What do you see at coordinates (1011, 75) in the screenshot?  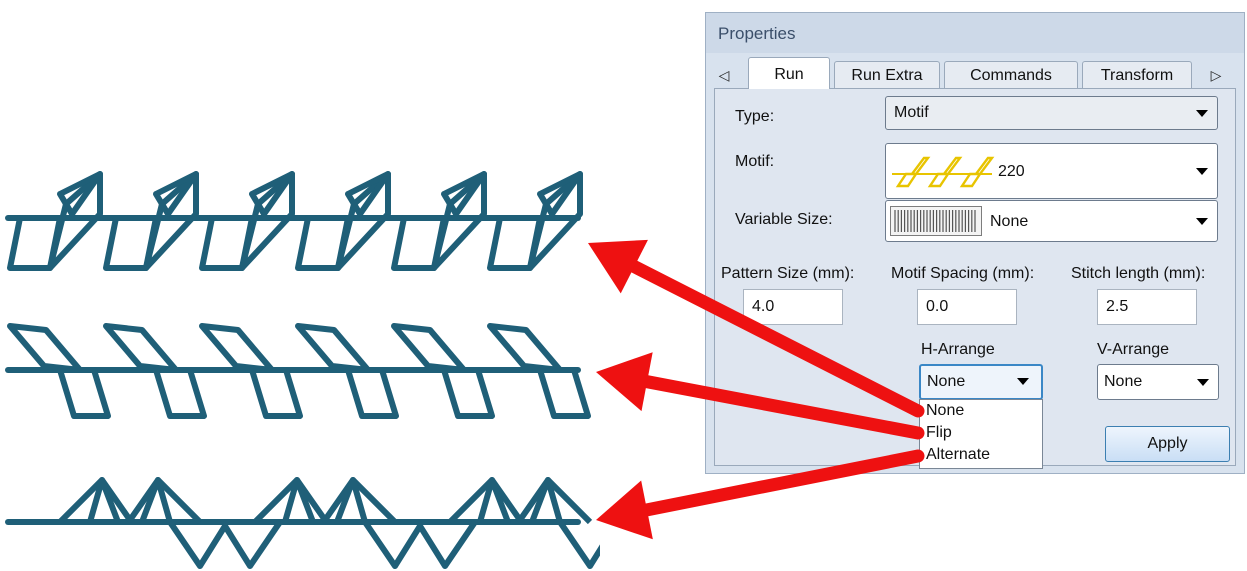 I see `tab-commands: Commands` at bounding box center [1011, 75].